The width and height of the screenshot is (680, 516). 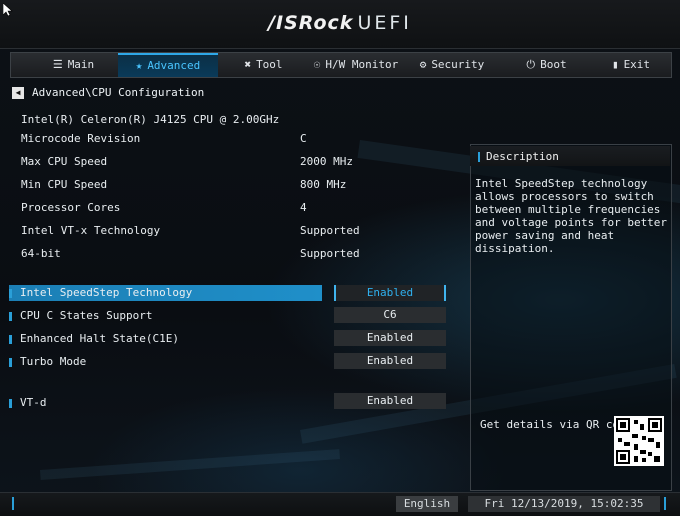 I want to click on tools-icon: ✖, so click(x=248, y=64).